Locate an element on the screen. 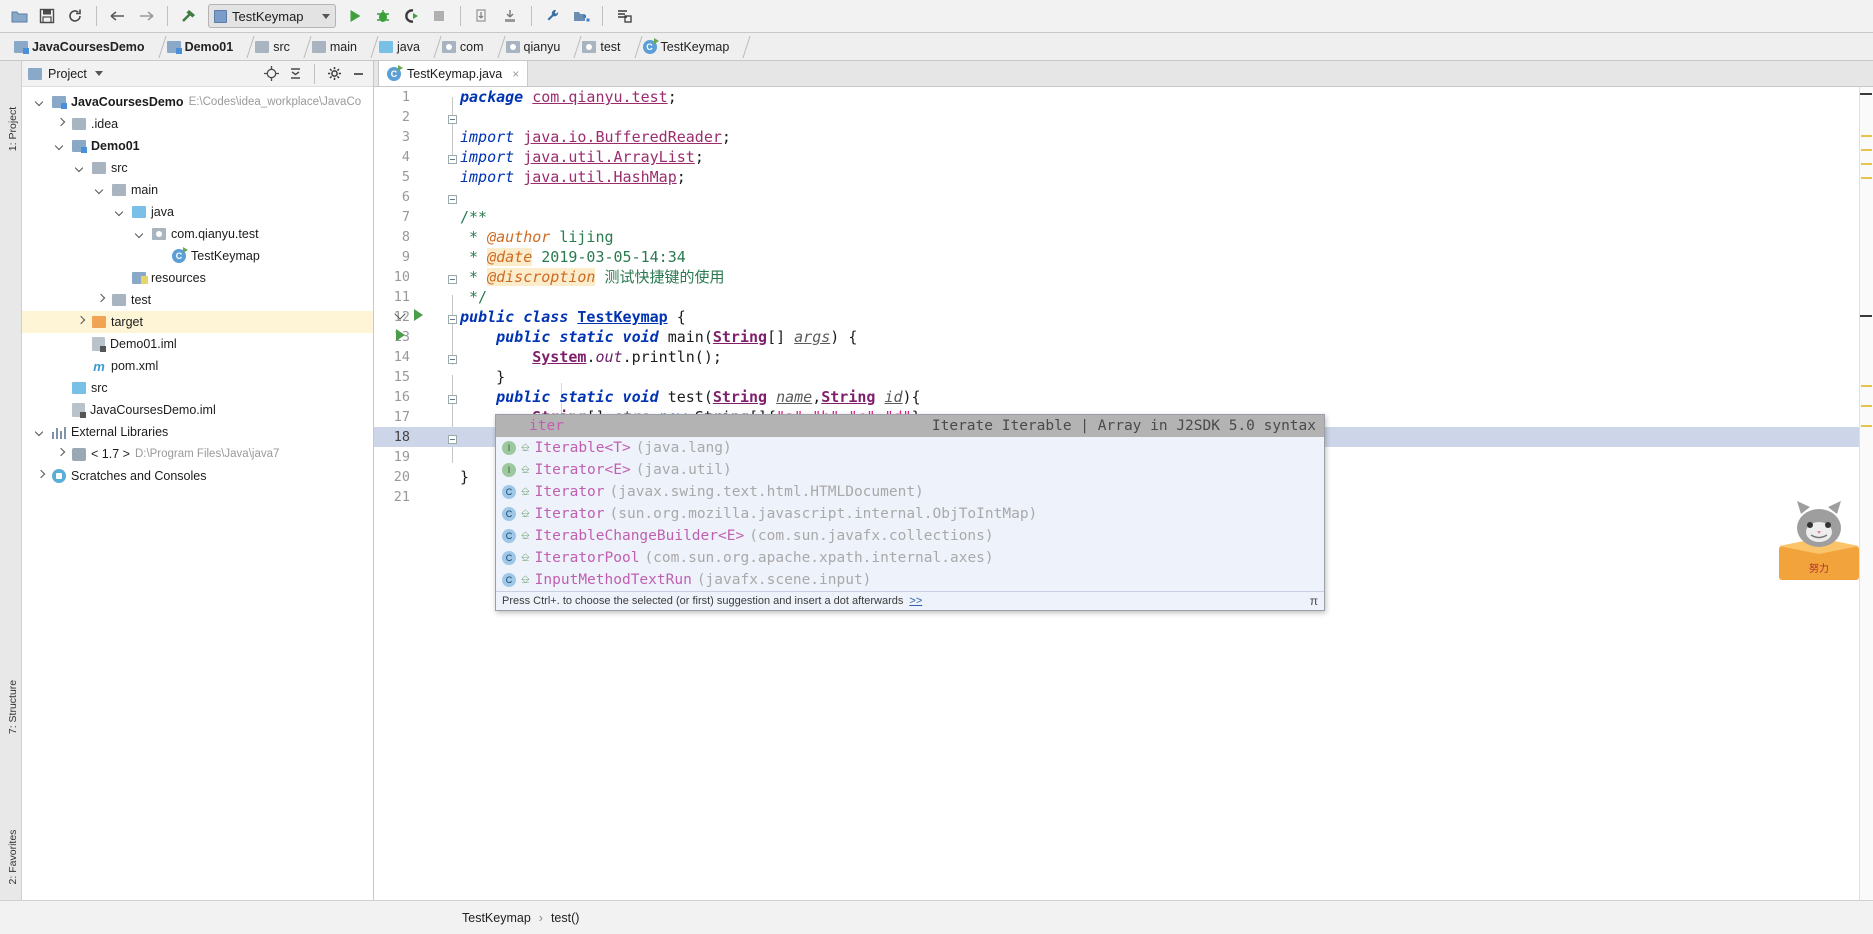 The image size is (1873, 934). tree-node-demo01: Demo01 is located at coordinates (197, 146).